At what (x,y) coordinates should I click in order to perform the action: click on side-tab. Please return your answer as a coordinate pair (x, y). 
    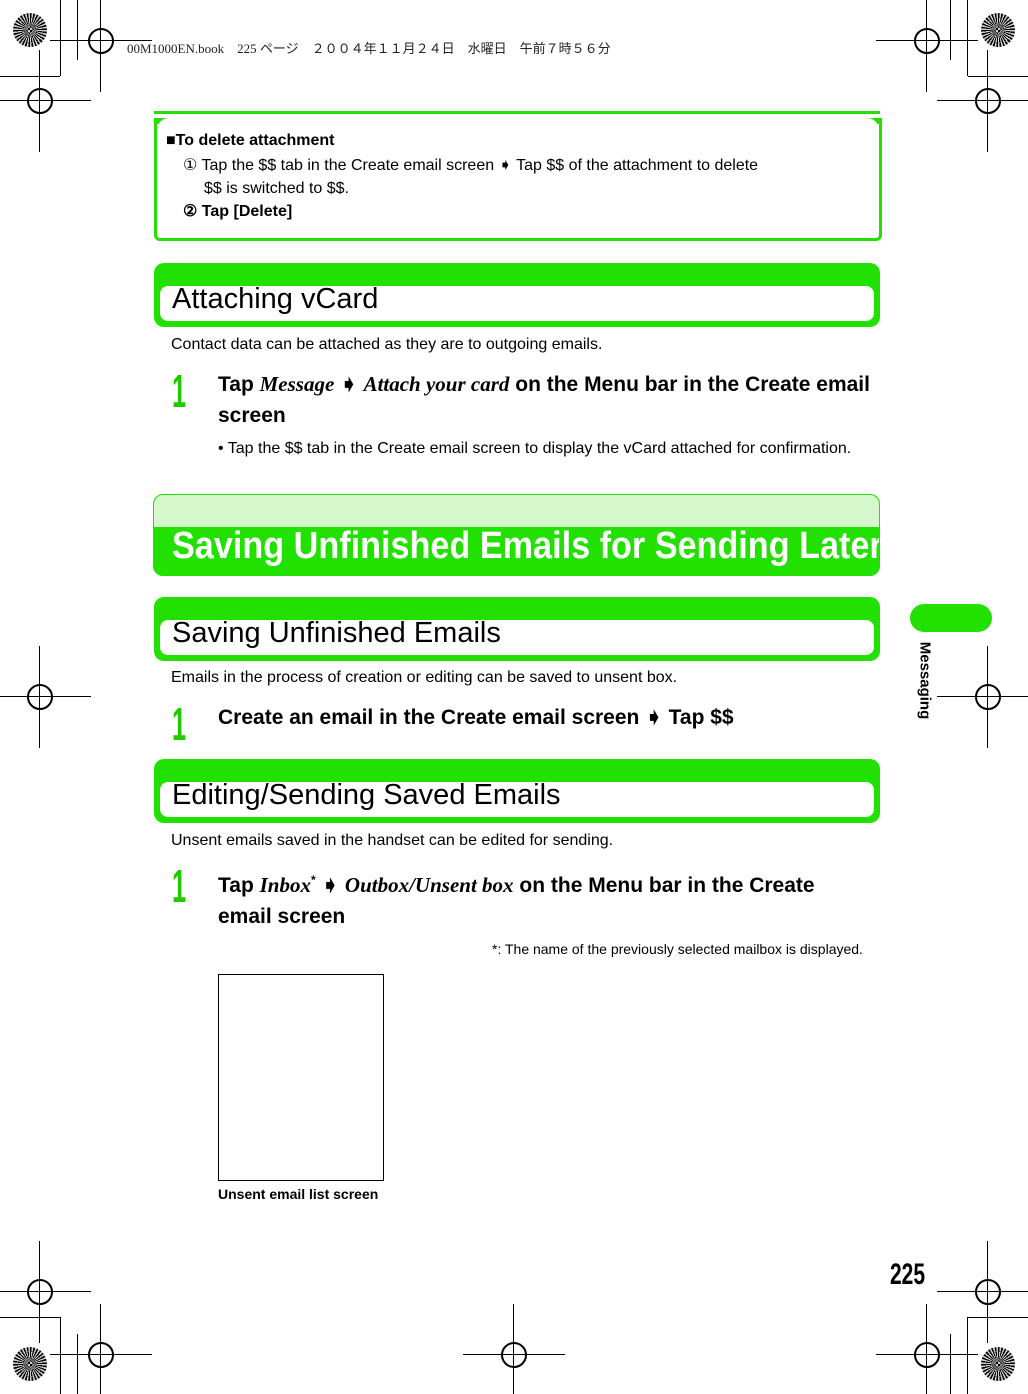
    Looking at the image, I should click on (951, 618).